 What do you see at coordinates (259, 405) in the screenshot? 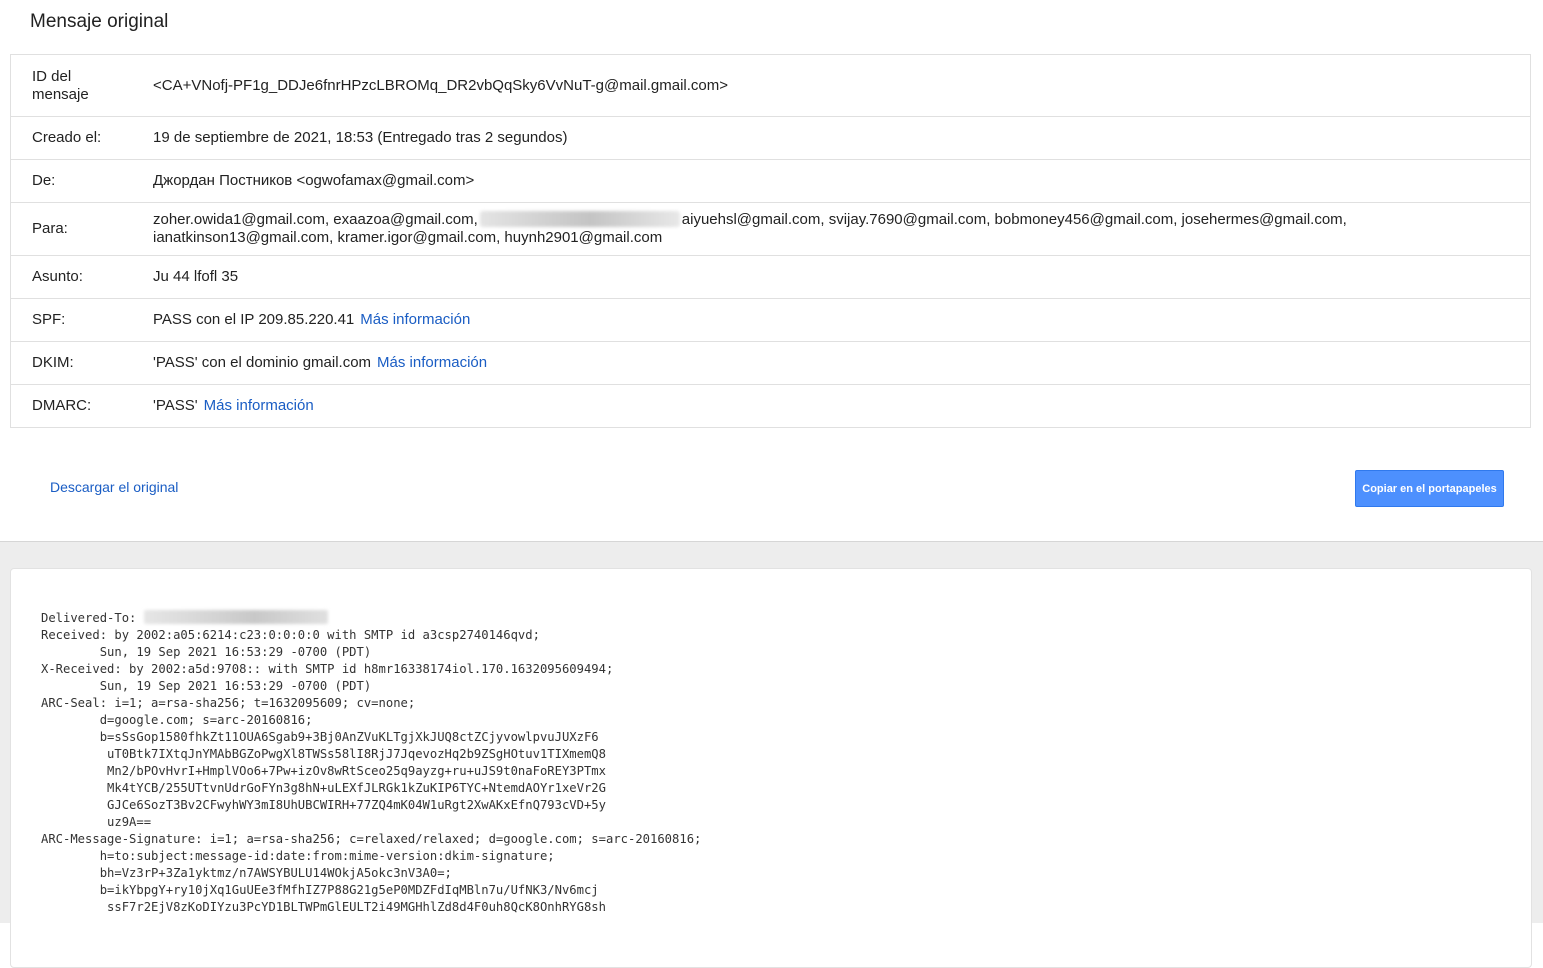
I see `dmarc-more-info-link: Más información` at bounding box center [259, 405].